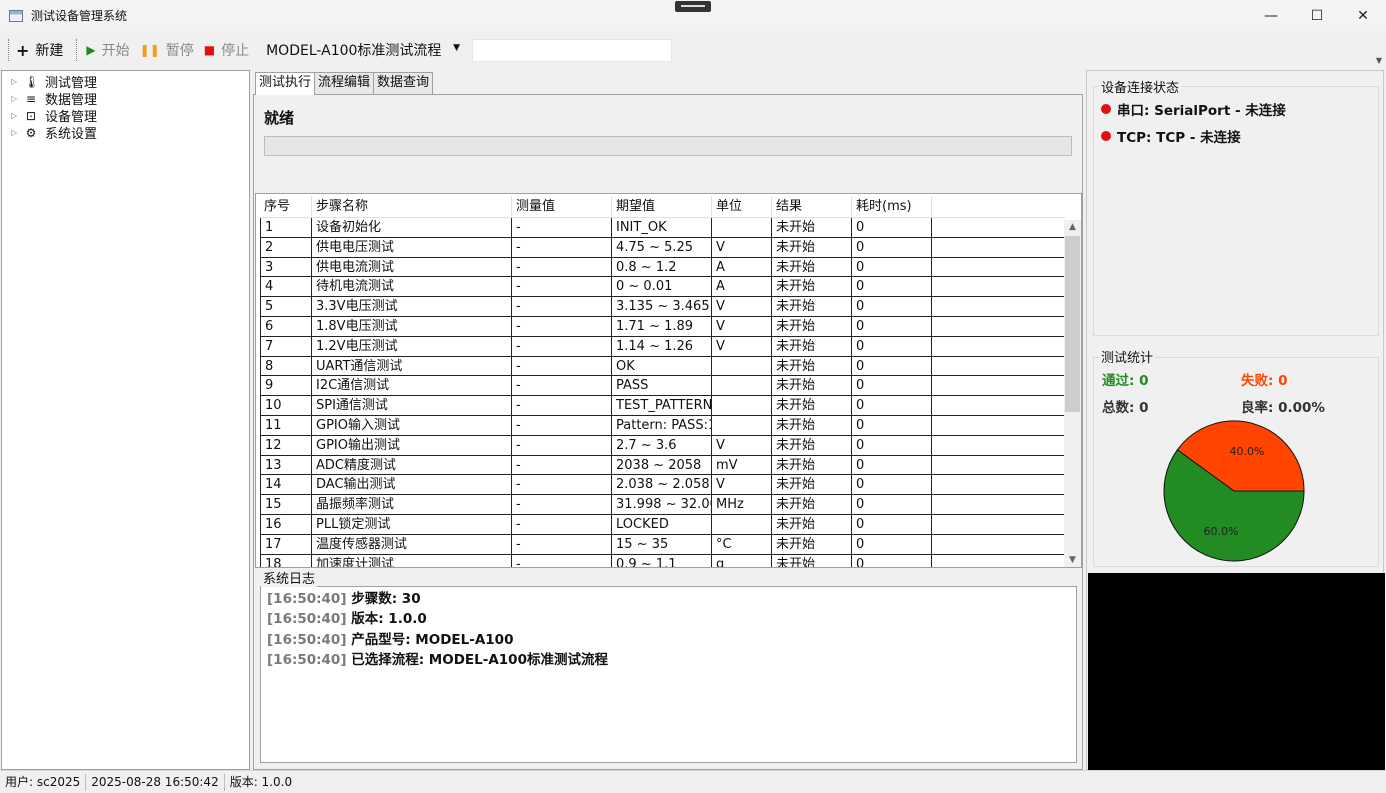 The image size is (1386, 793). What do you see at coordinates (562, 207) in the screenshot?
I see `grid-column-header: 测量值` at bounding box center [562, 207].